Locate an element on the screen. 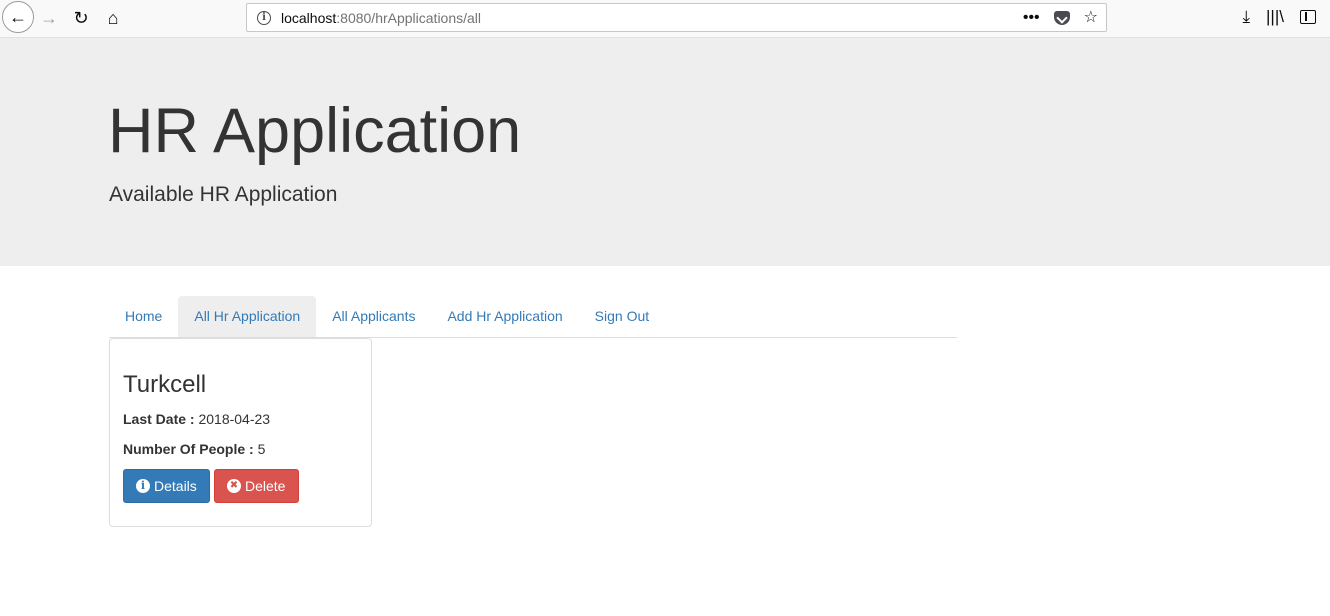 This screenshot has width=1330, height=616. last-date-value: 2018-04-23 is located at coordinates (234, 419).